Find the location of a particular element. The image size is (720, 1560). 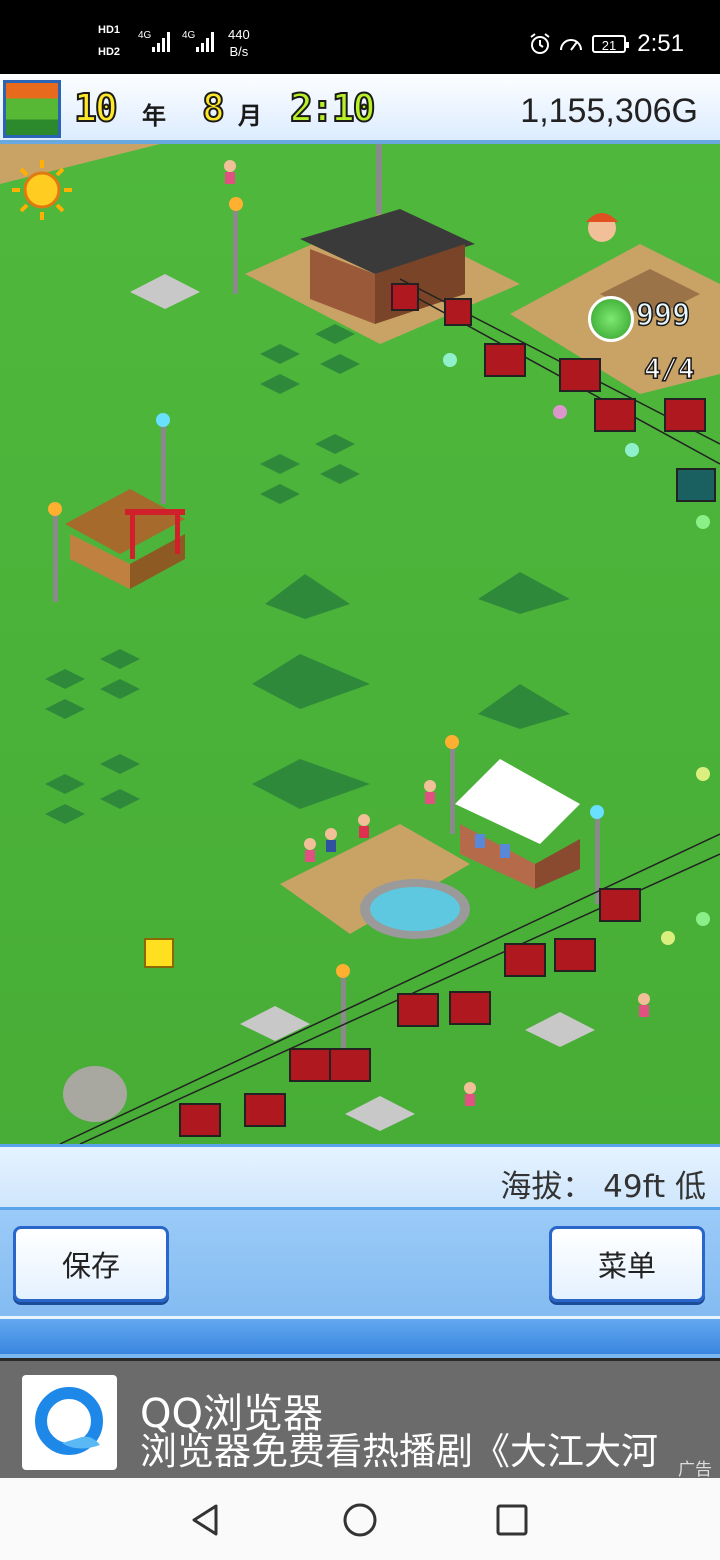

menu-button: 菜单 is located at coordinates (627, 1264).